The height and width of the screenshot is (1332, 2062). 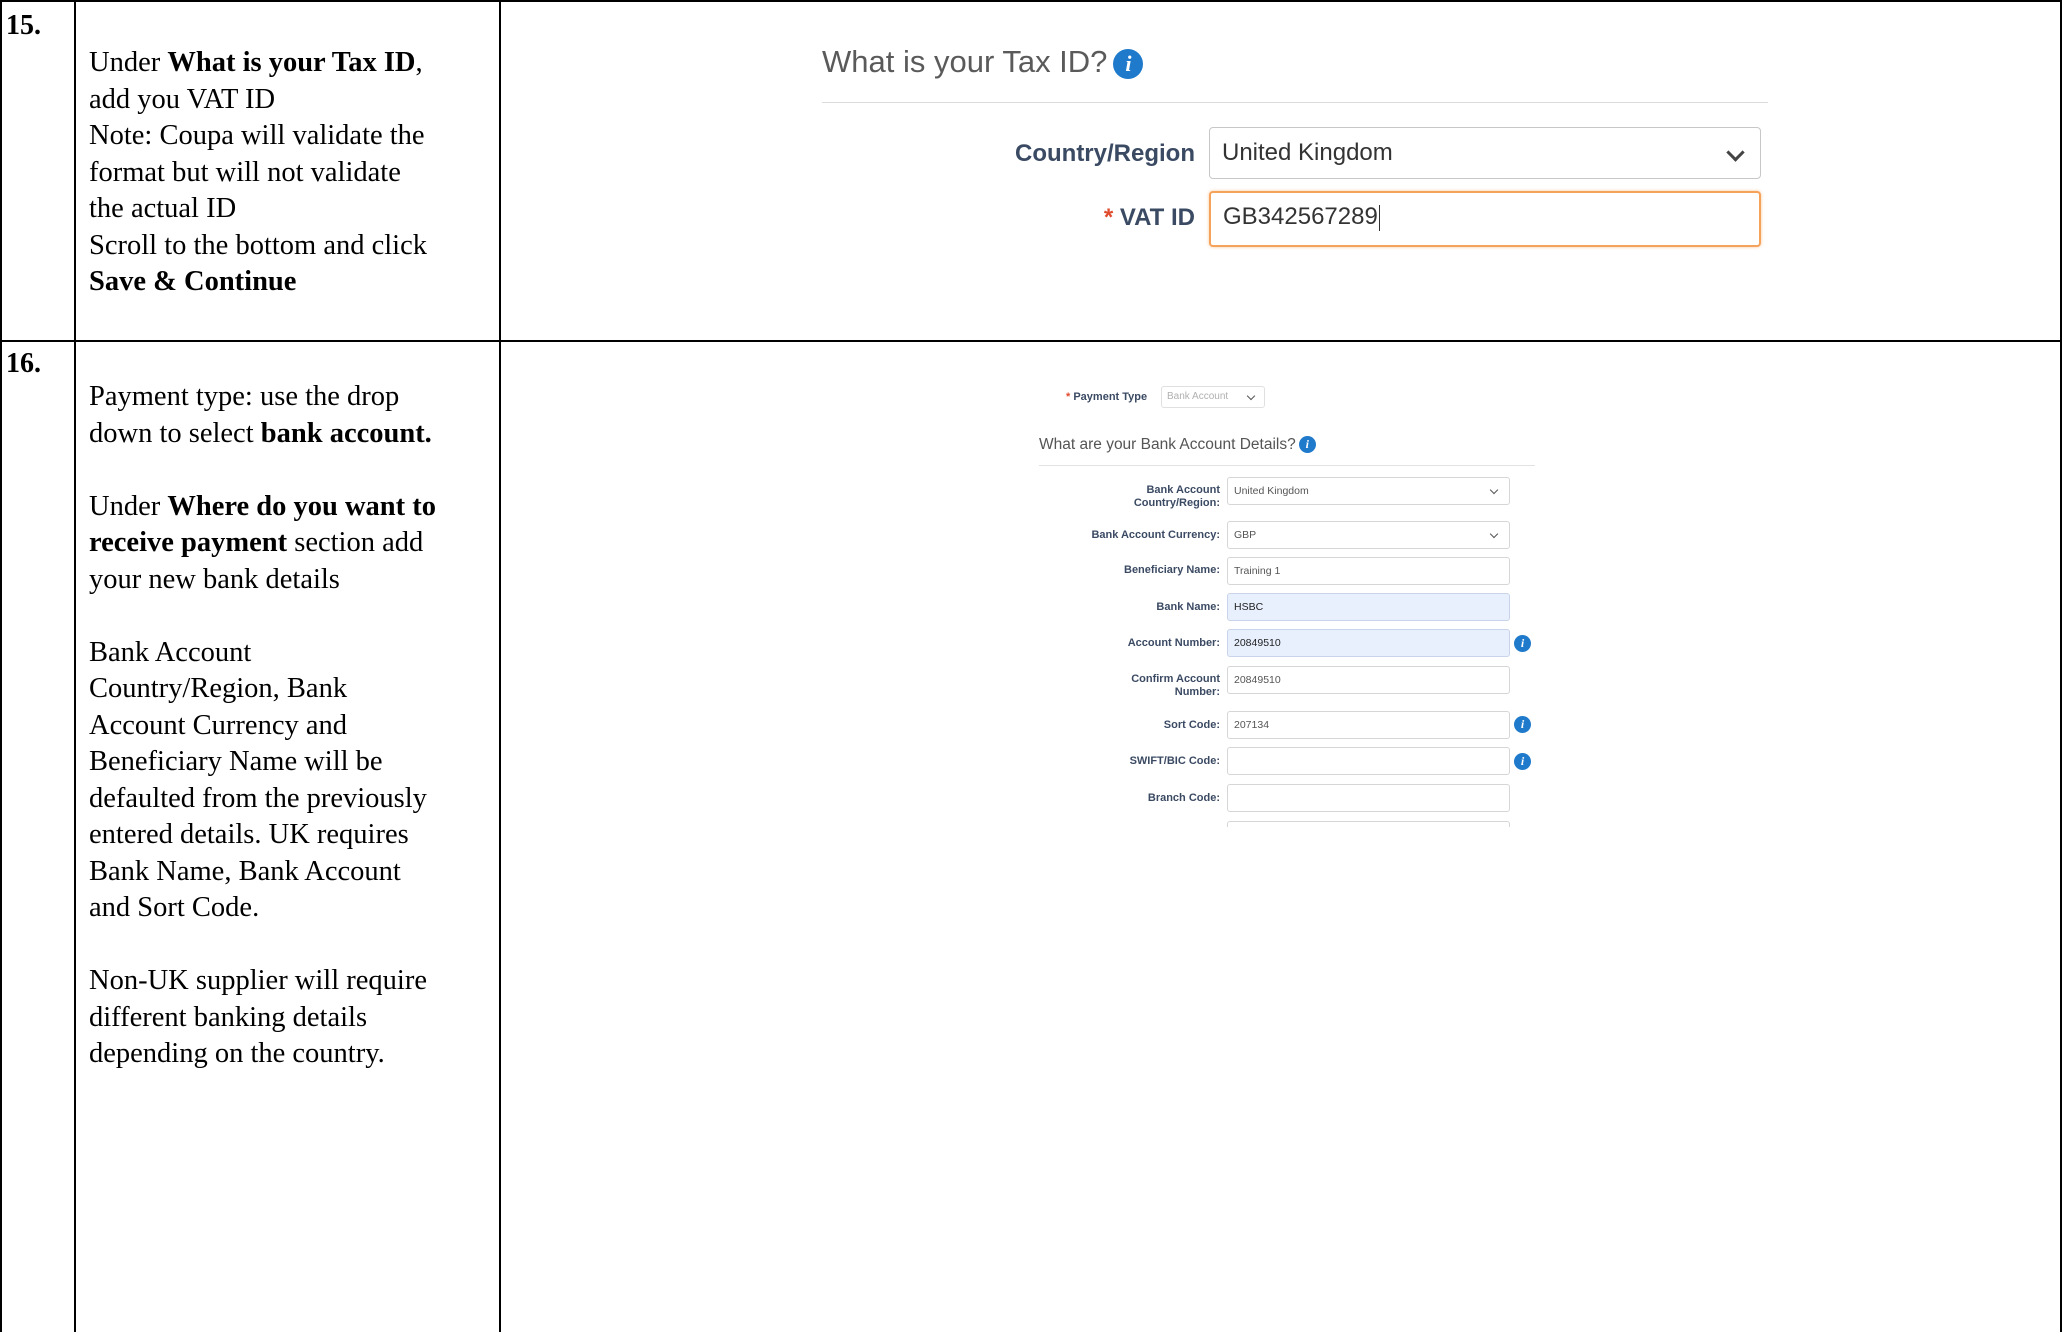 I want to click on instruction-text: Payment type: use the drop, so click(x=244, y=396).